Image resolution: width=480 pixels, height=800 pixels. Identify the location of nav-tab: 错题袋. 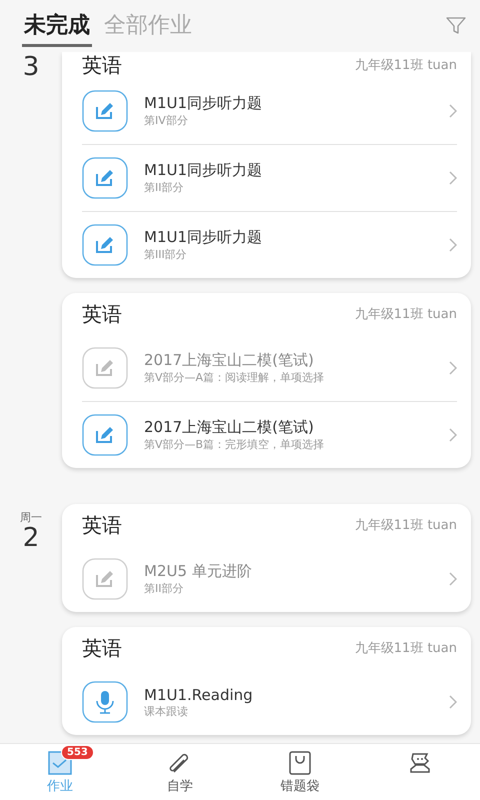
(300, 772).